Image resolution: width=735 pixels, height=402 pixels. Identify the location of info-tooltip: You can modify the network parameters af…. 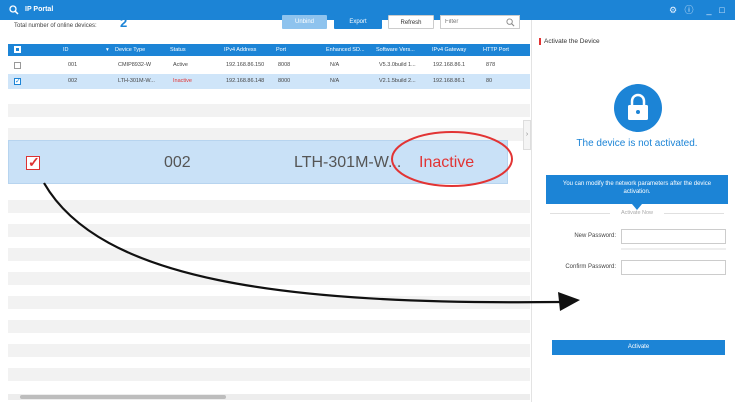
(637, 192).